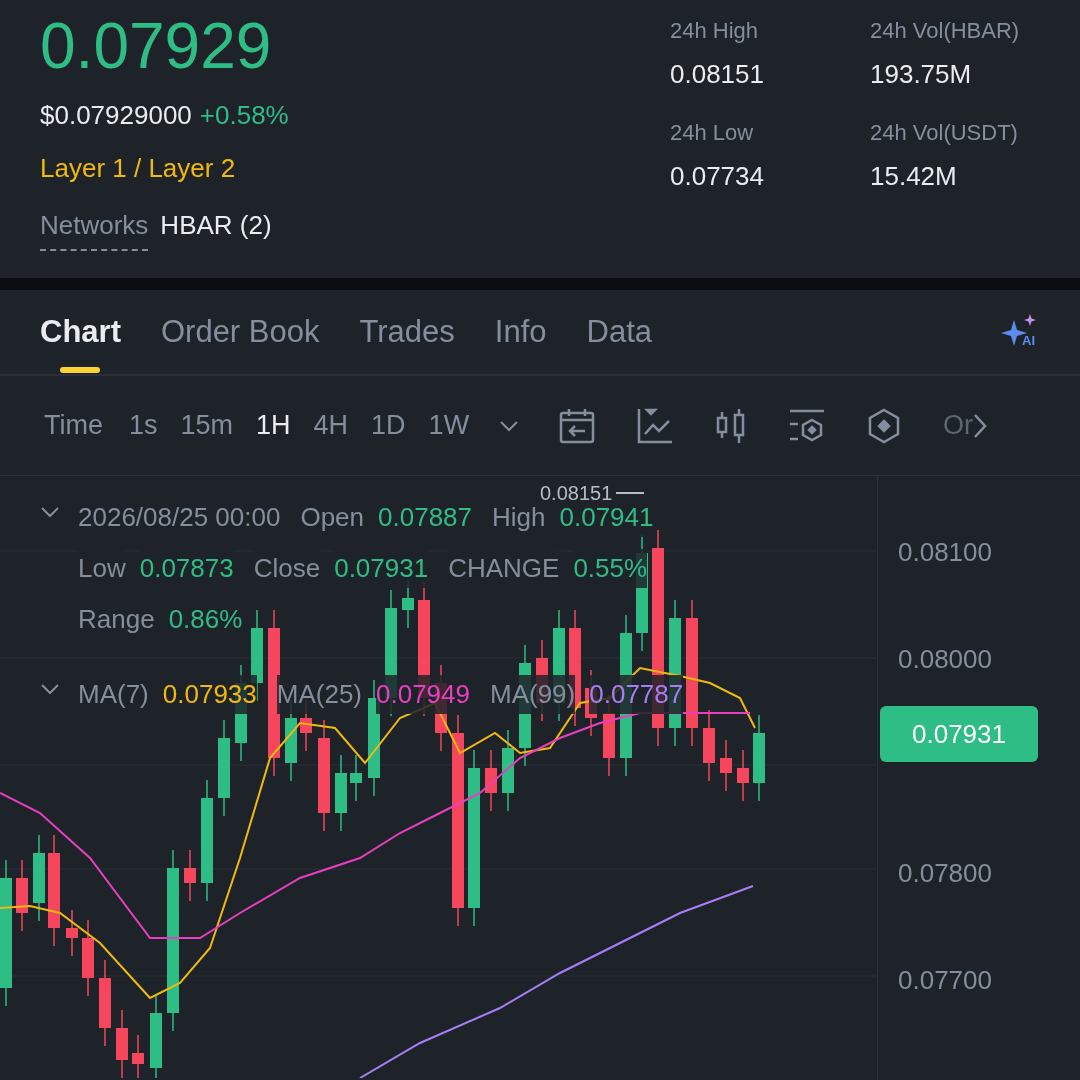  What do you see at coordinates (980, 425) in the screenshot?
I see `chevron-right-icon` at bounding box center [980, 425].